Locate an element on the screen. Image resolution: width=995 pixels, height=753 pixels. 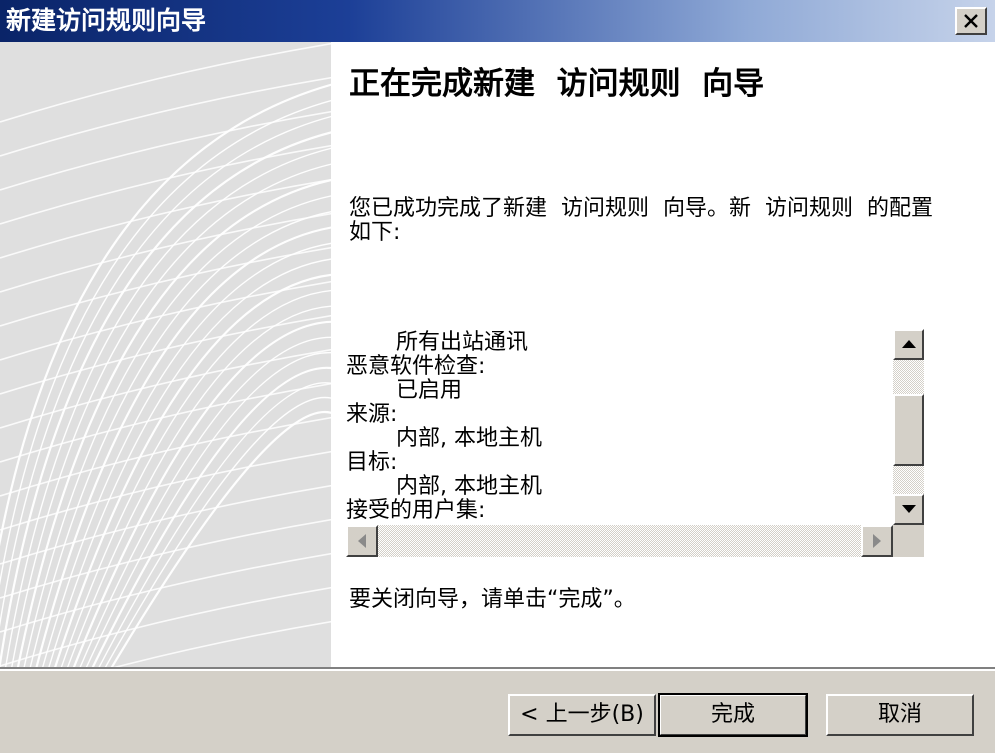
scroll-up-button is located at coordinates (908, 344).